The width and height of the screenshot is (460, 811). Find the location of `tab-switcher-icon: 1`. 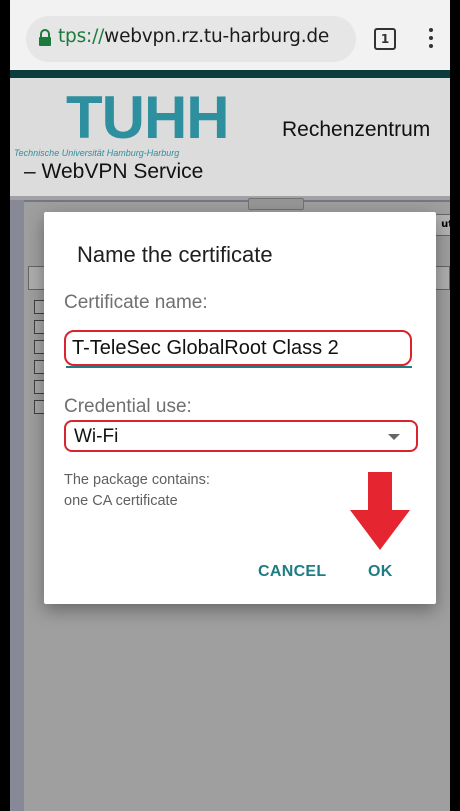

tab-switcher-icon: 1 is located at coordinates (385, 39).